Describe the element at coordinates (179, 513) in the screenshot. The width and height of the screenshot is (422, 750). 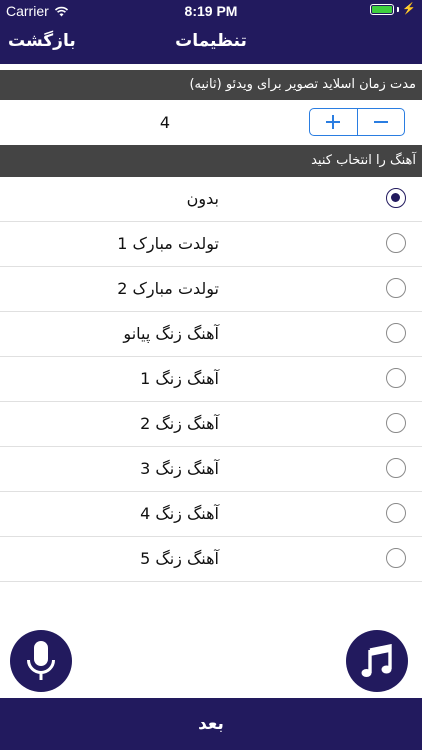
I see `music-option-label: آهنگ زنگ 4` at that location.